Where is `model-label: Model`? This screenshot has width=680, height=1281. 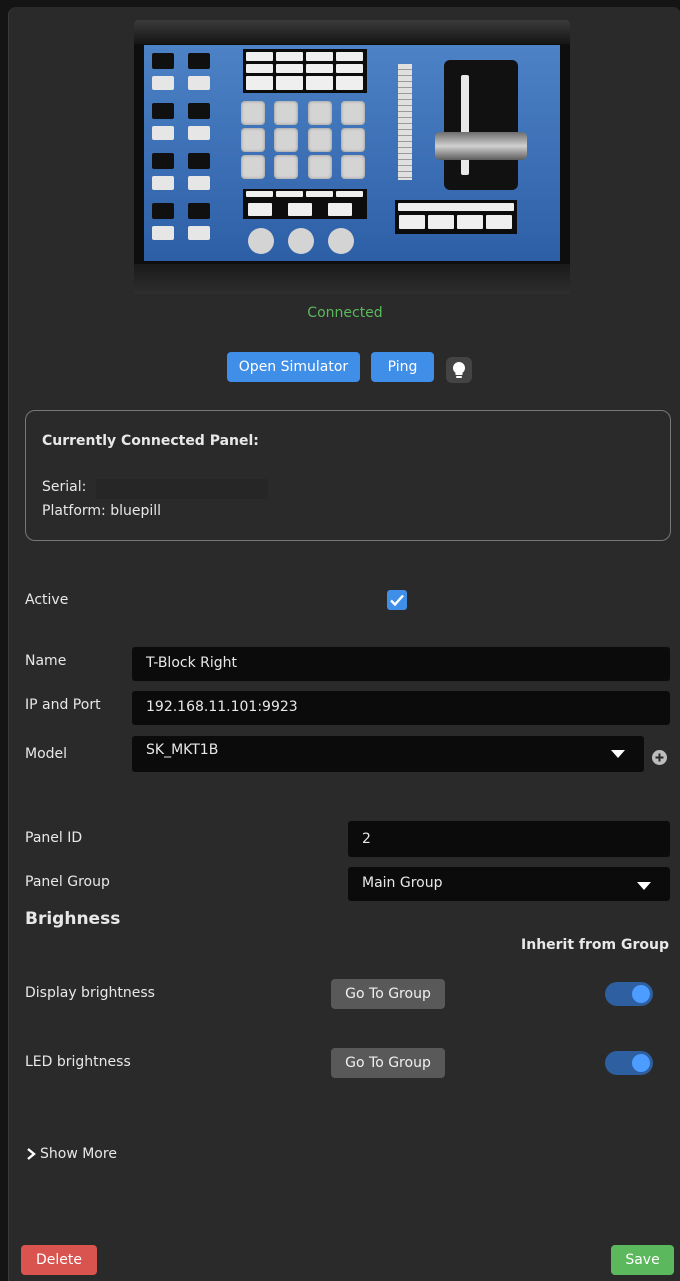 model-label: Model is located at coordinates (46, 754).